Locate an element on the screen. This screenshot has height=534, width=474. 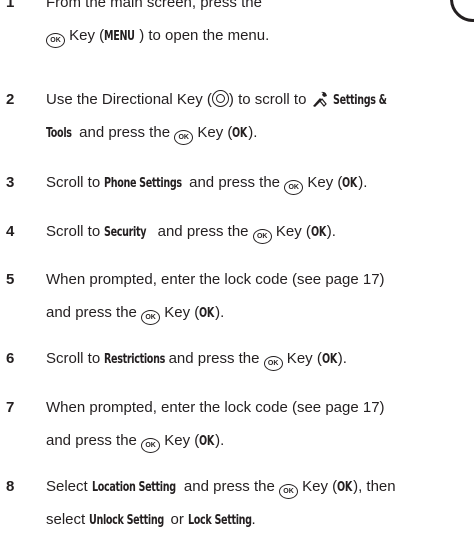
menu-keyword: Settings & is located at coordinates (359, 100).